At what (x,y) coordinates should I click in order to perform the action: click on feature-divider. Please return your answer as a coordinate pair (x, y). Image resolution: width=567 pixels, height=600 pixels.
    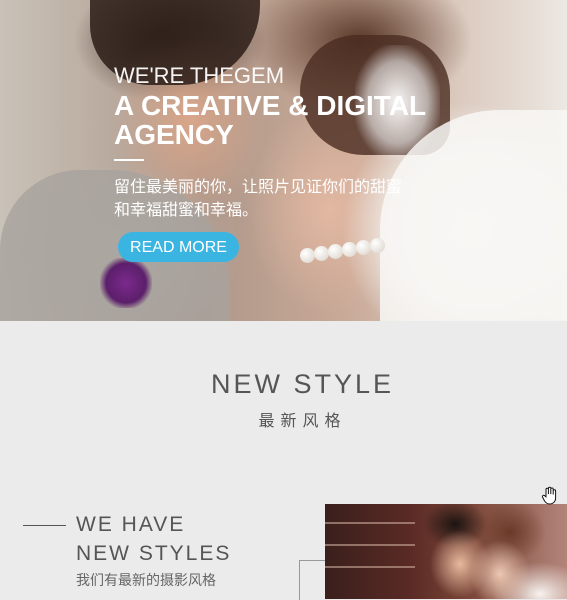
    Looking at the image, I should click on (44, 525).